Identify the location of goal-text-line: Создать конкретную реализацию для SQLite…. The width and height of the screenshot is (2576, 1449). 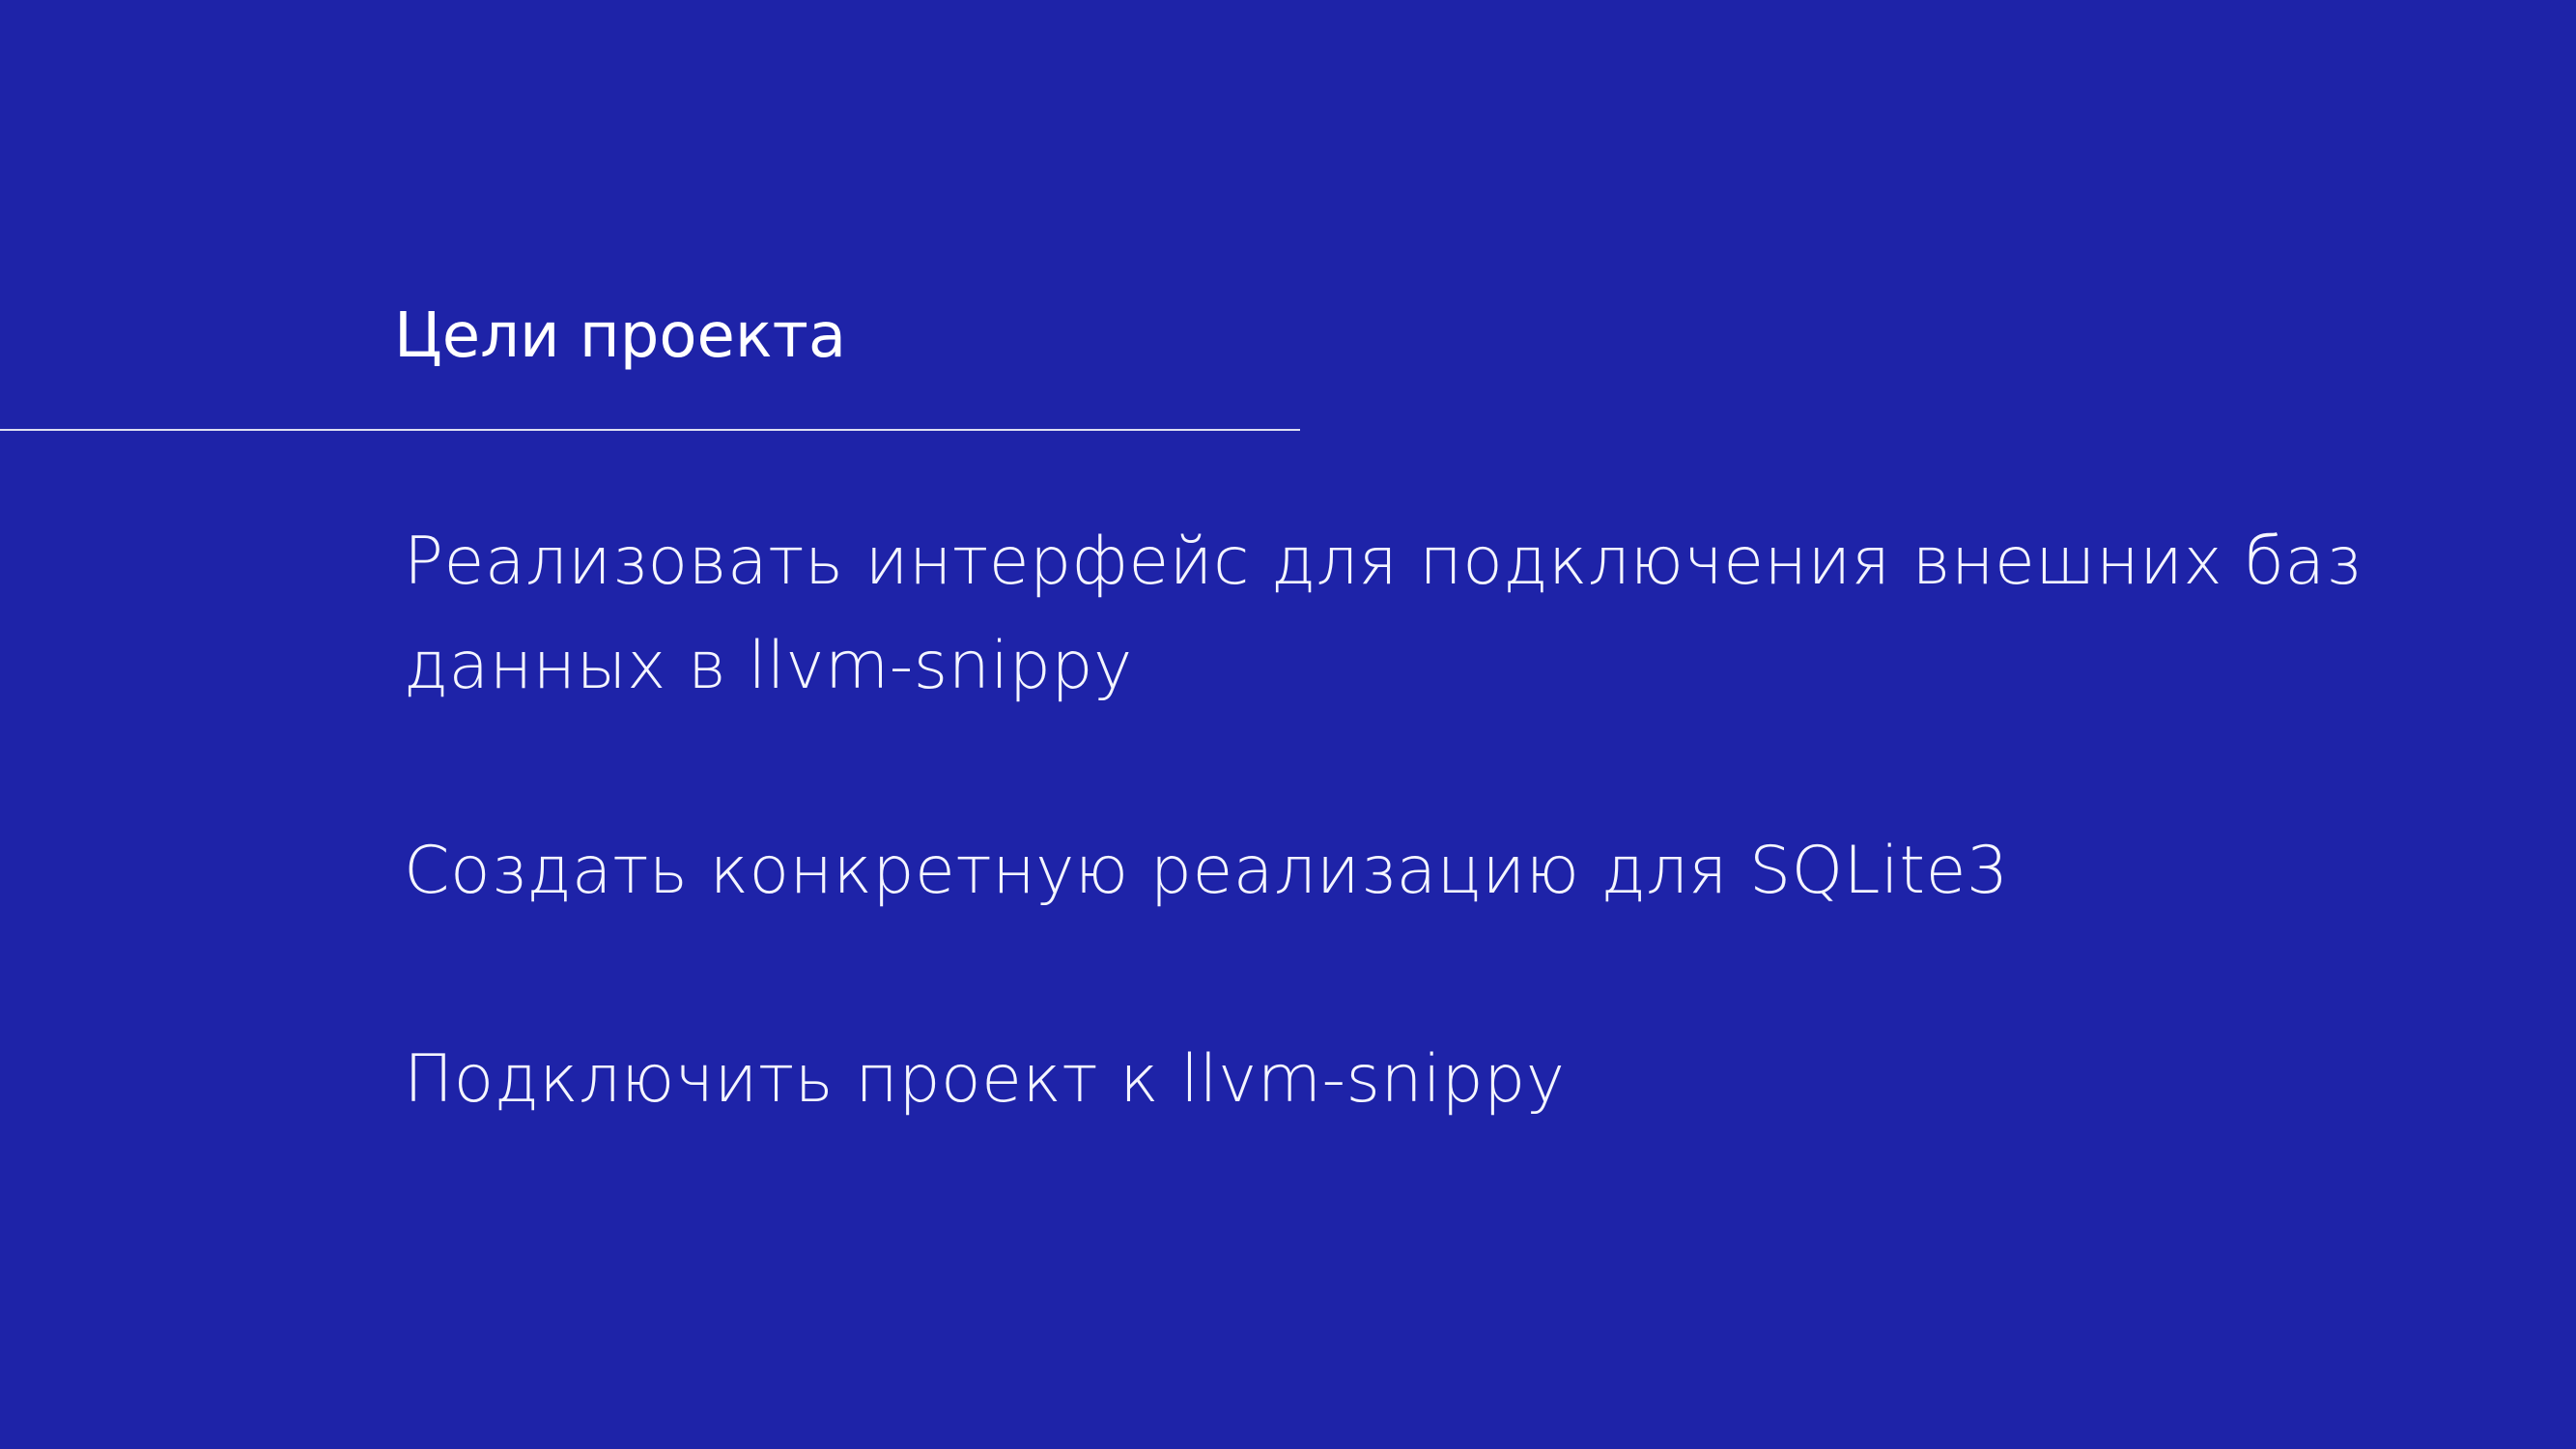
(1206, 871).